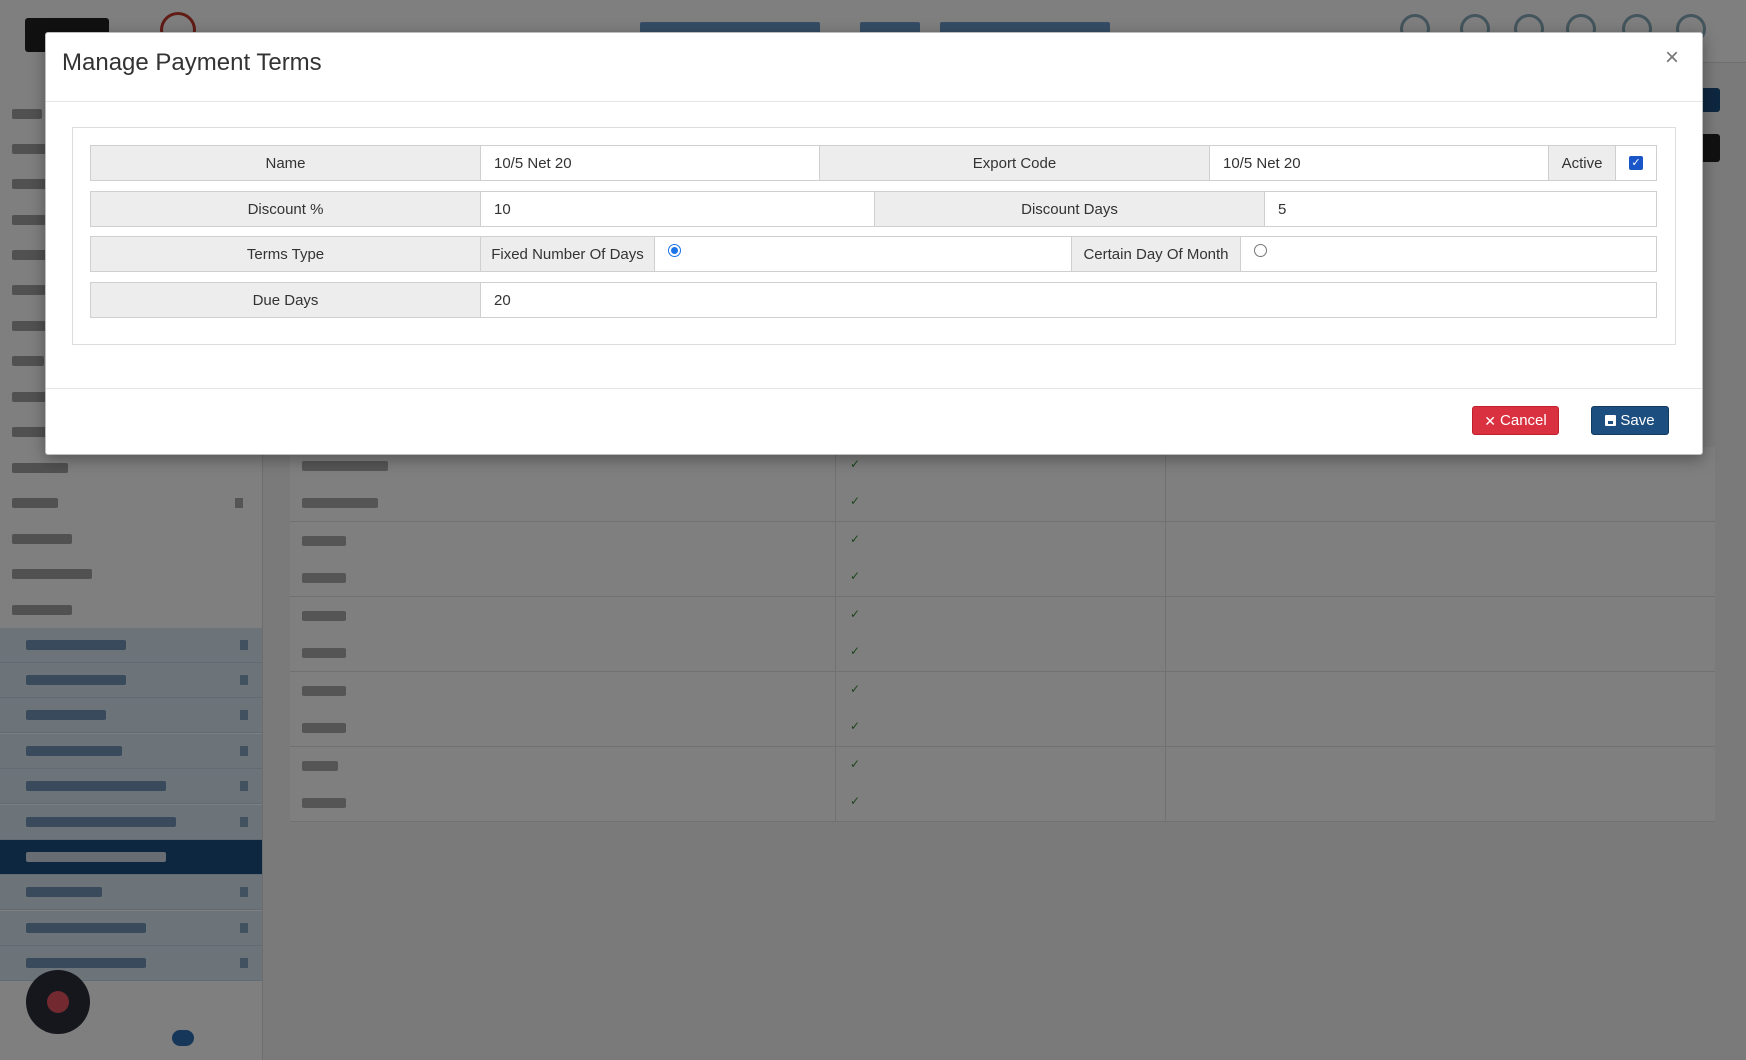  Describe the element at coordinates (567, 254) in the screenshot. I see `fixed-days-label: Fixed Number Of Days` at that location.